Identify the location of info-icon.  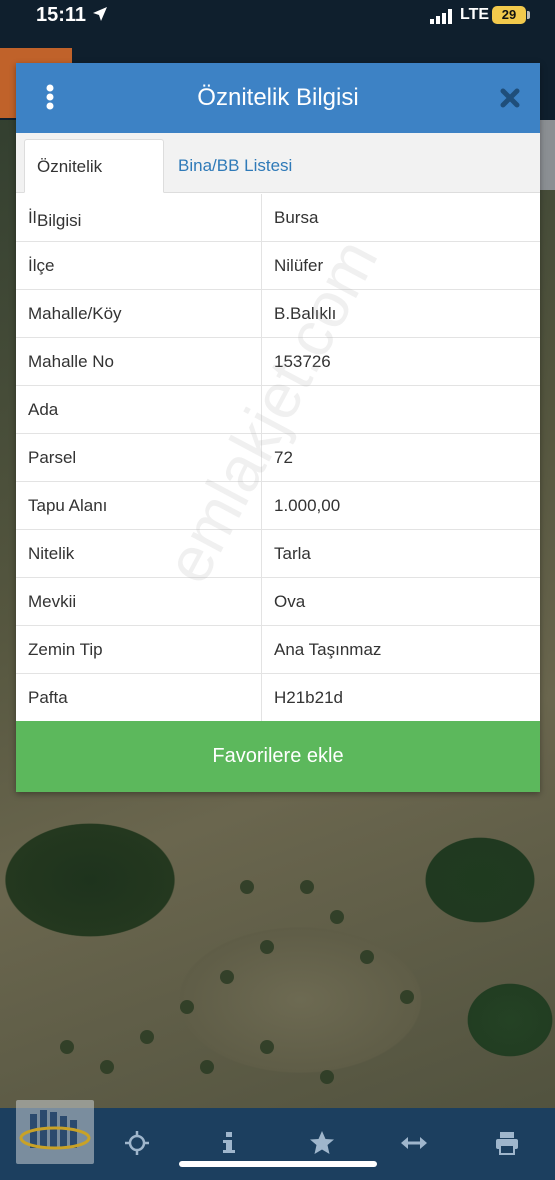
(229, 1145).